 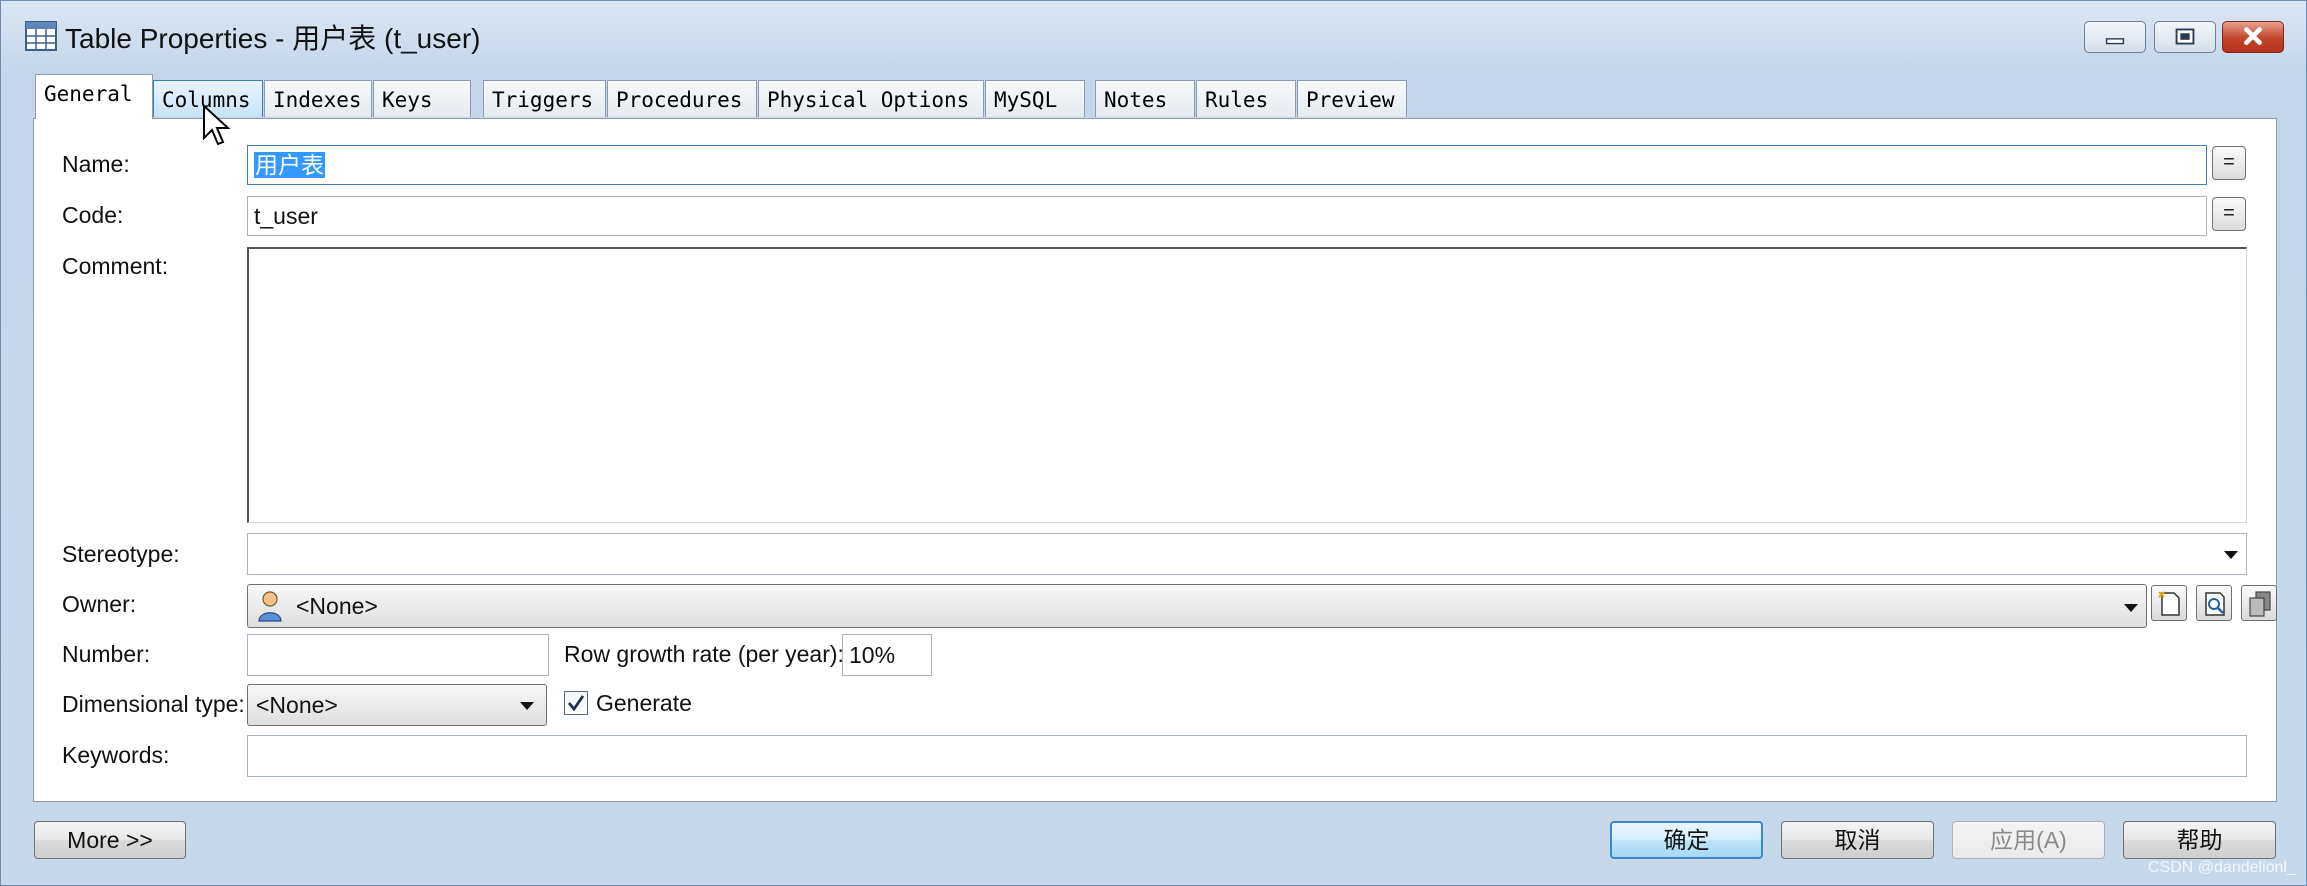 I want to click on tab-procedures: Procedures, so click(x=682, y=98).